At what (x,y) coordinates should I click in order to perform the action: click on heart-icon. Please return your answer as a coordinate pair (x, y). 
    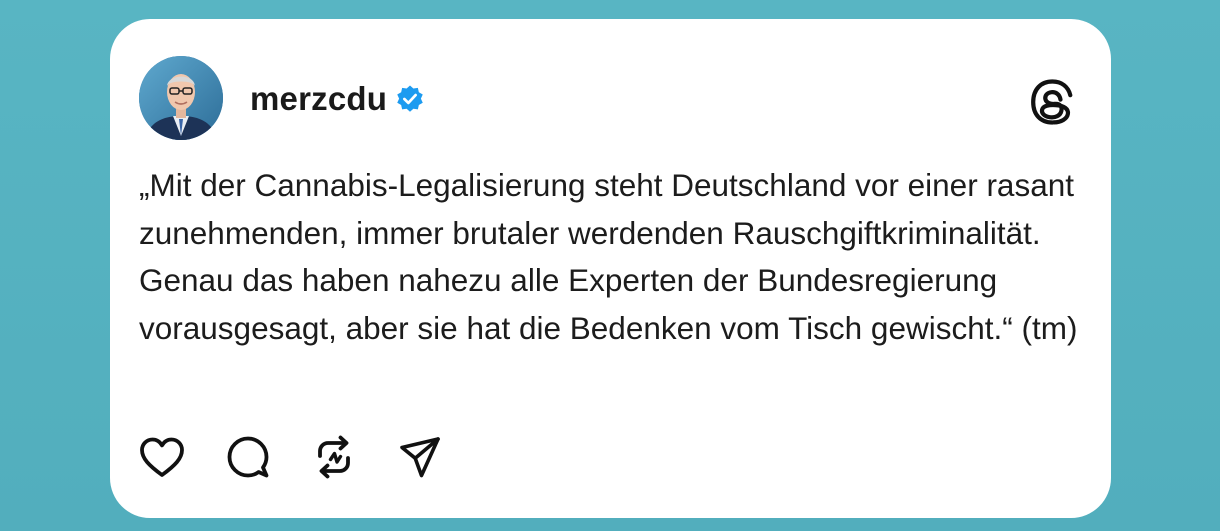
    Looking at the image, I should click on (162, 457).